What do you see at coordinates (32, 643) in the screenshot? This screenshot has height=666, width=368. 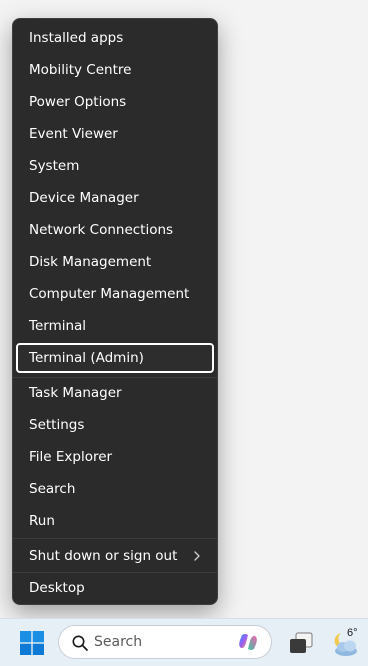 I see `windows-logo-icon` at bounding box center [32, 643].